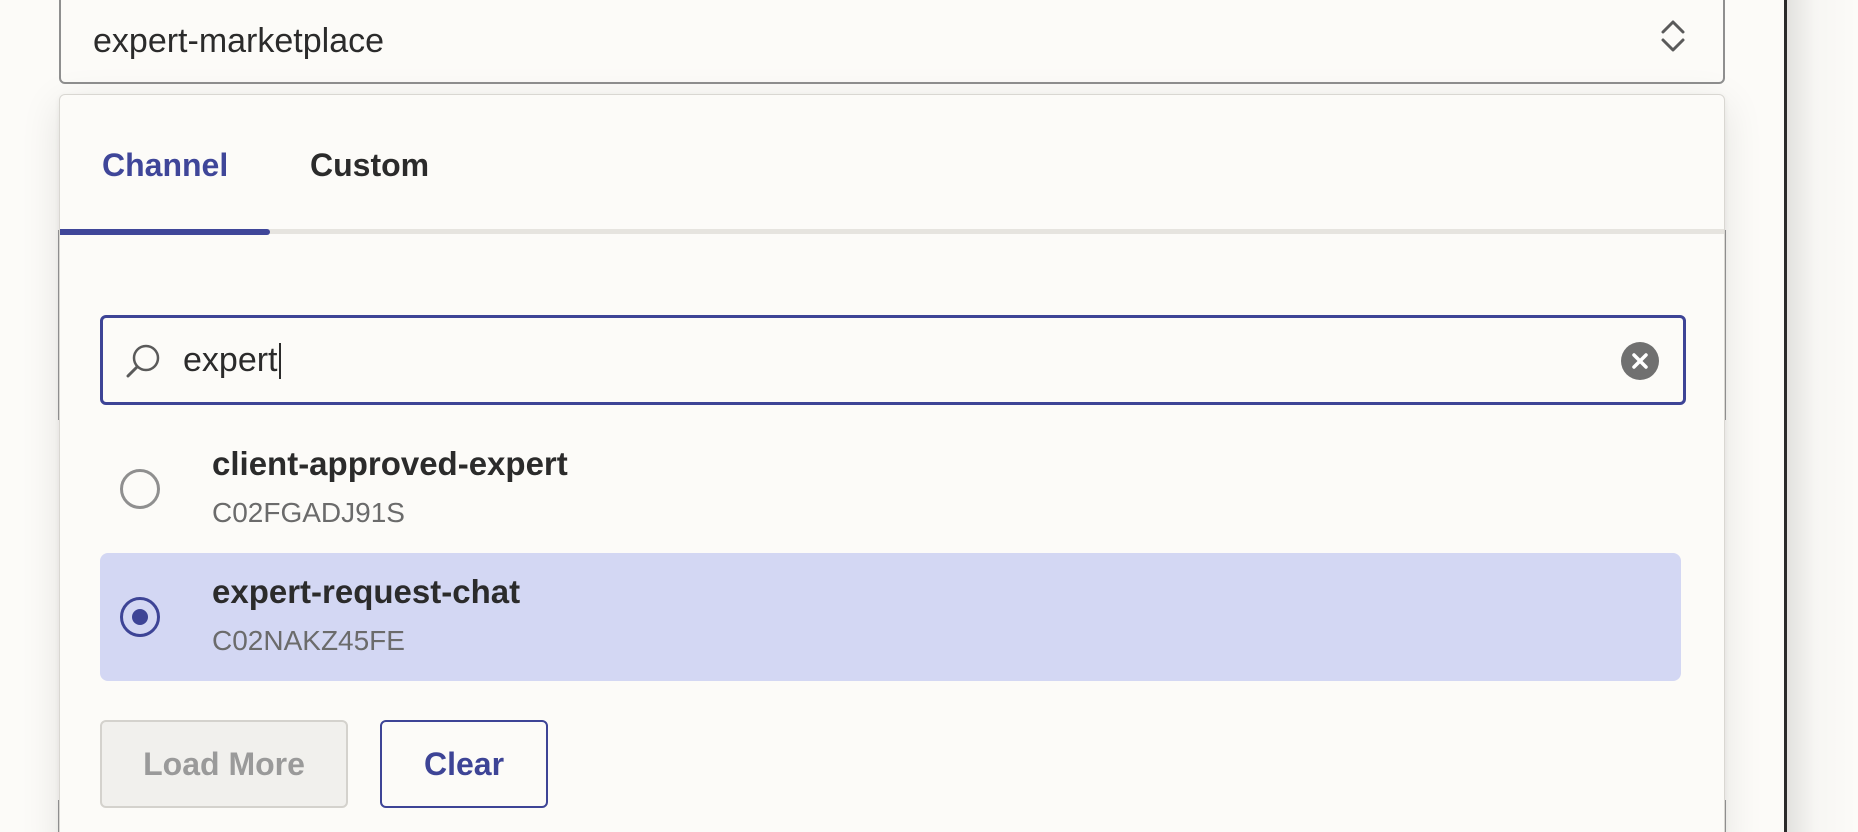 The width and height of the screenshot is (1858, 832). I want to click on list-item: client-approved-expert C02FGADJ91S, so click(890, 489).